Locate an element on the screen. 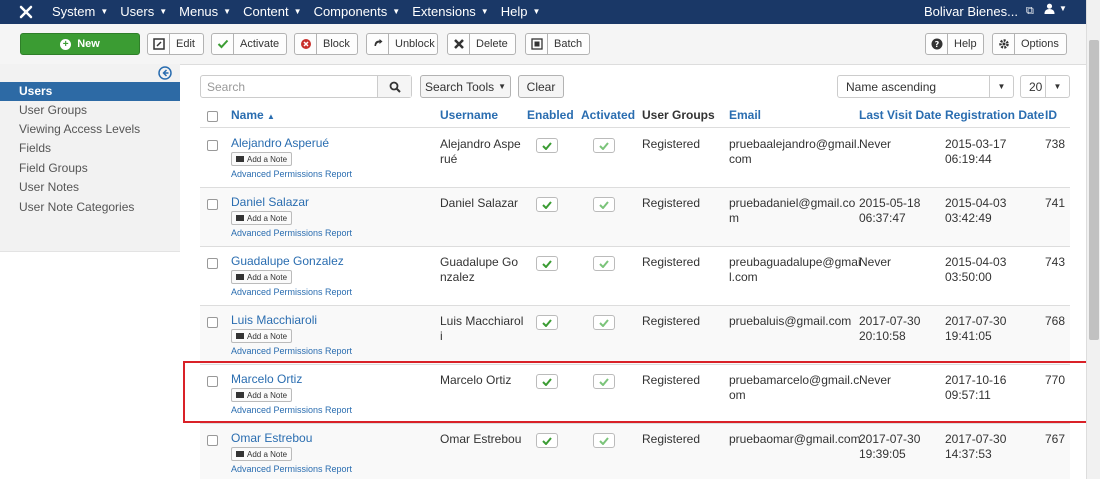 The height and width of the screenshot is (479, 1100). unblock-button: Unblock is located at coordinates (402, 44).